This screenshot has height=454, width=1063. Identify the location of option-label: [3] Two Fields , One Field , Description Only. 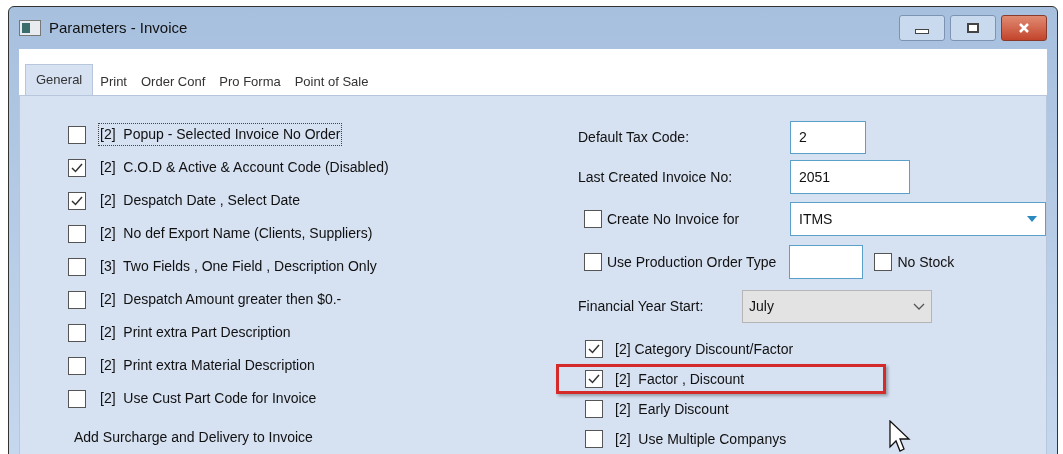
(238, 266).